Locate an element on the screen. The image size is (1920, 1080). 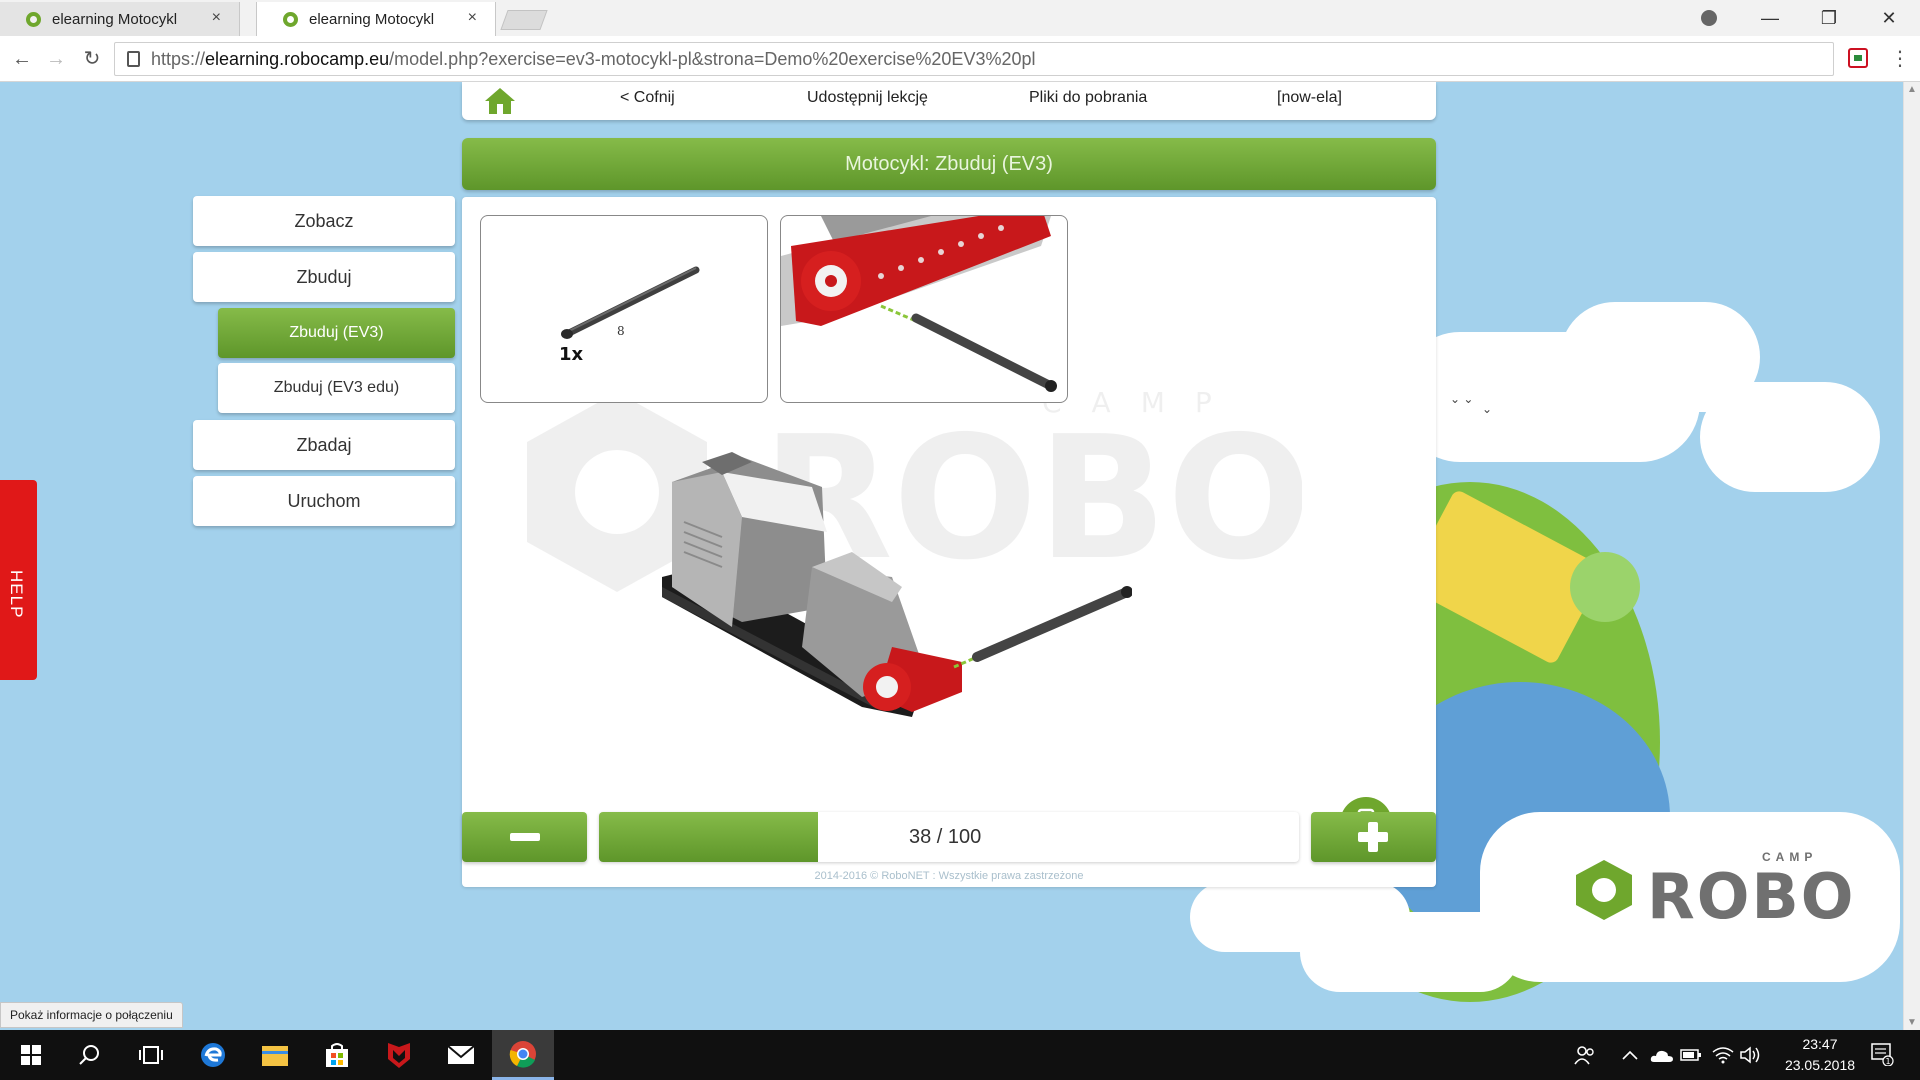
windows-start-button is located at coordinates (31, 1055).